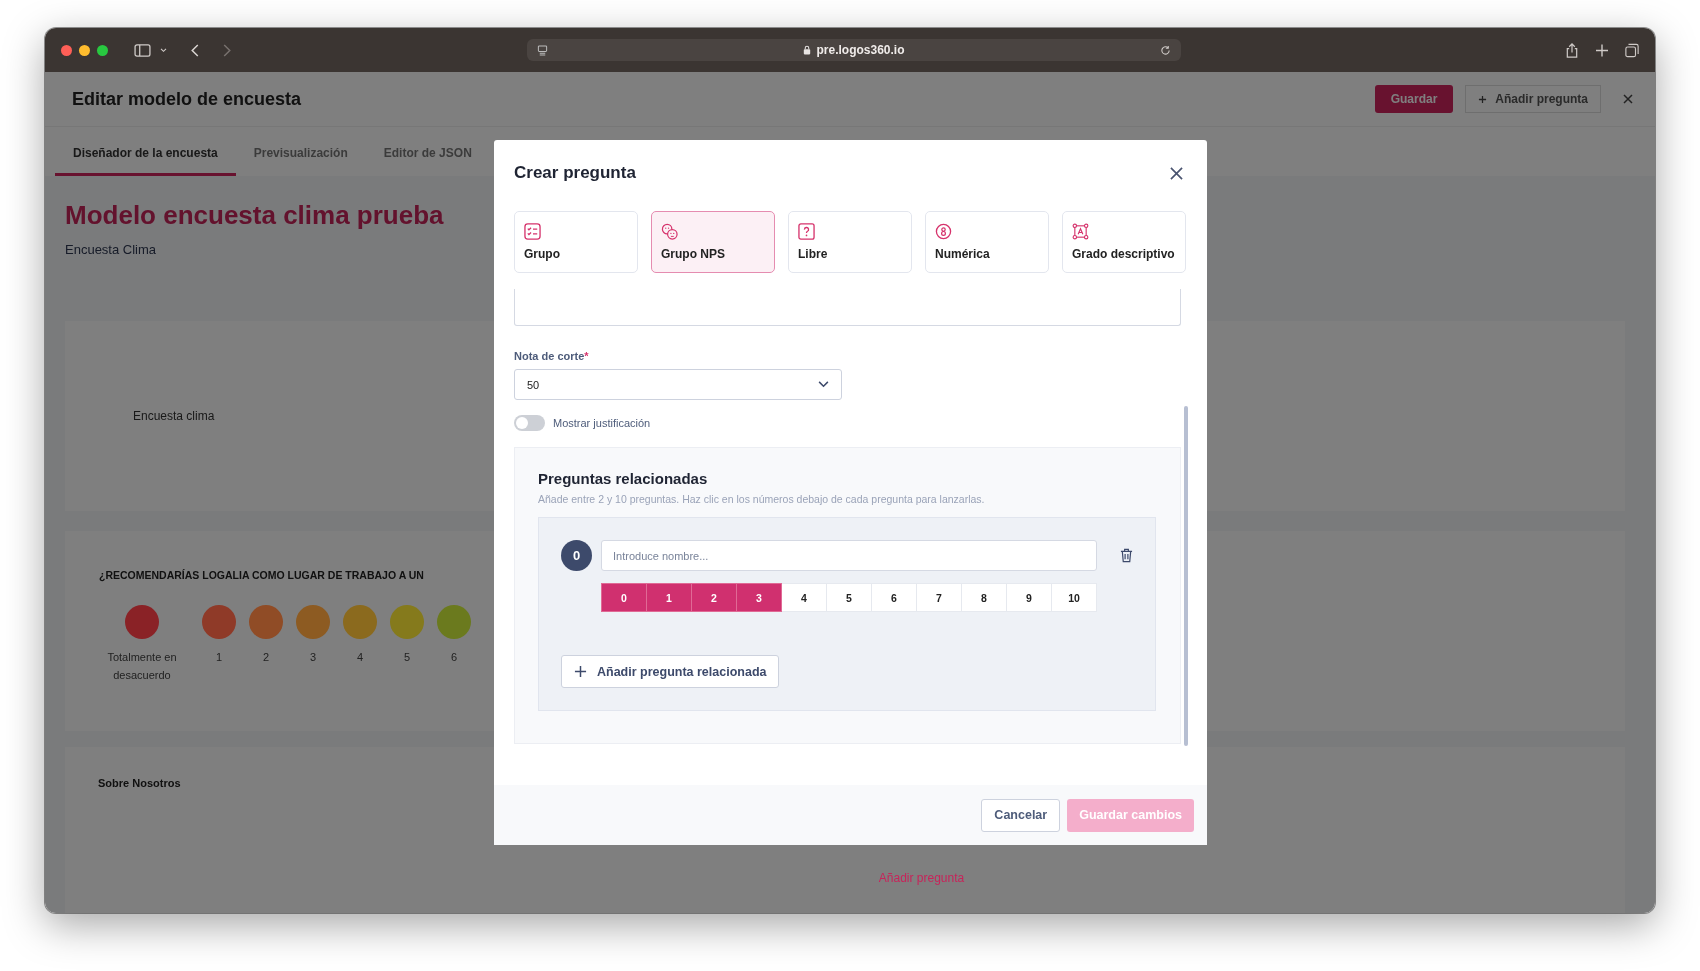  What do you see at coordinates (1533, 99) in the screenshot?
I see `add-question-button: Añadir pregunta` at bounding box center [1533, 99].